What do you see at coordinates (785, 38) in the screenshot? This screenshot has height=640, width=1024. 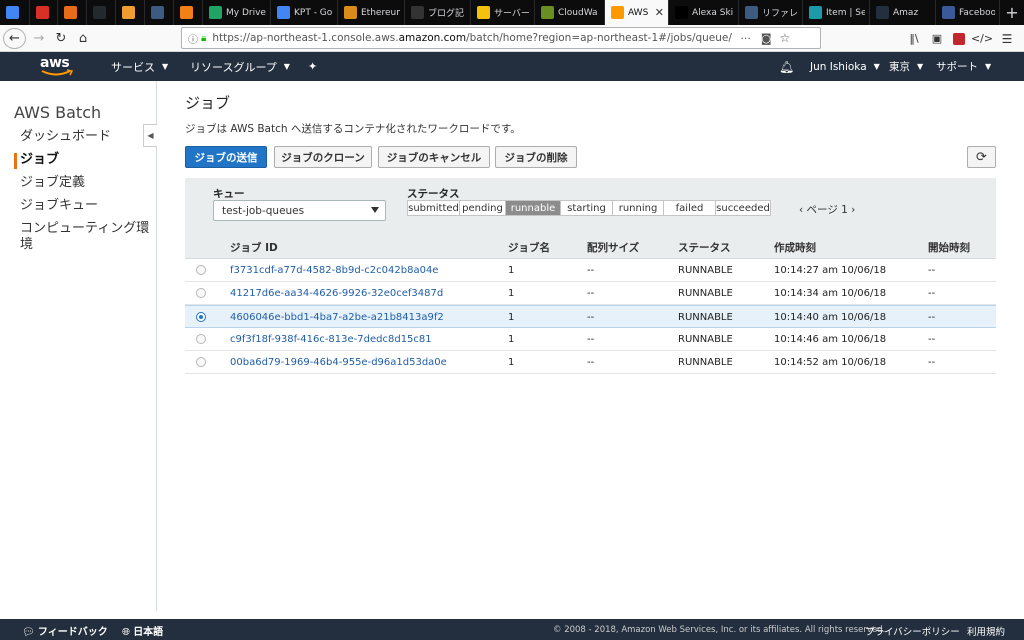 I see `bookmark-star-icon: ☆` at bounding box center [785, 38].